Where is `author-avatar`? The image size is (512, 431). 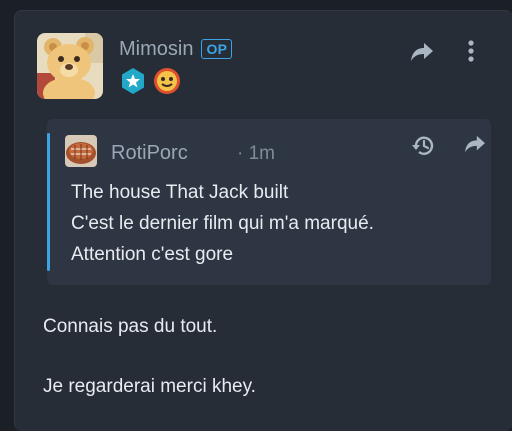
author-avatar is located at coordinates (70, 66).